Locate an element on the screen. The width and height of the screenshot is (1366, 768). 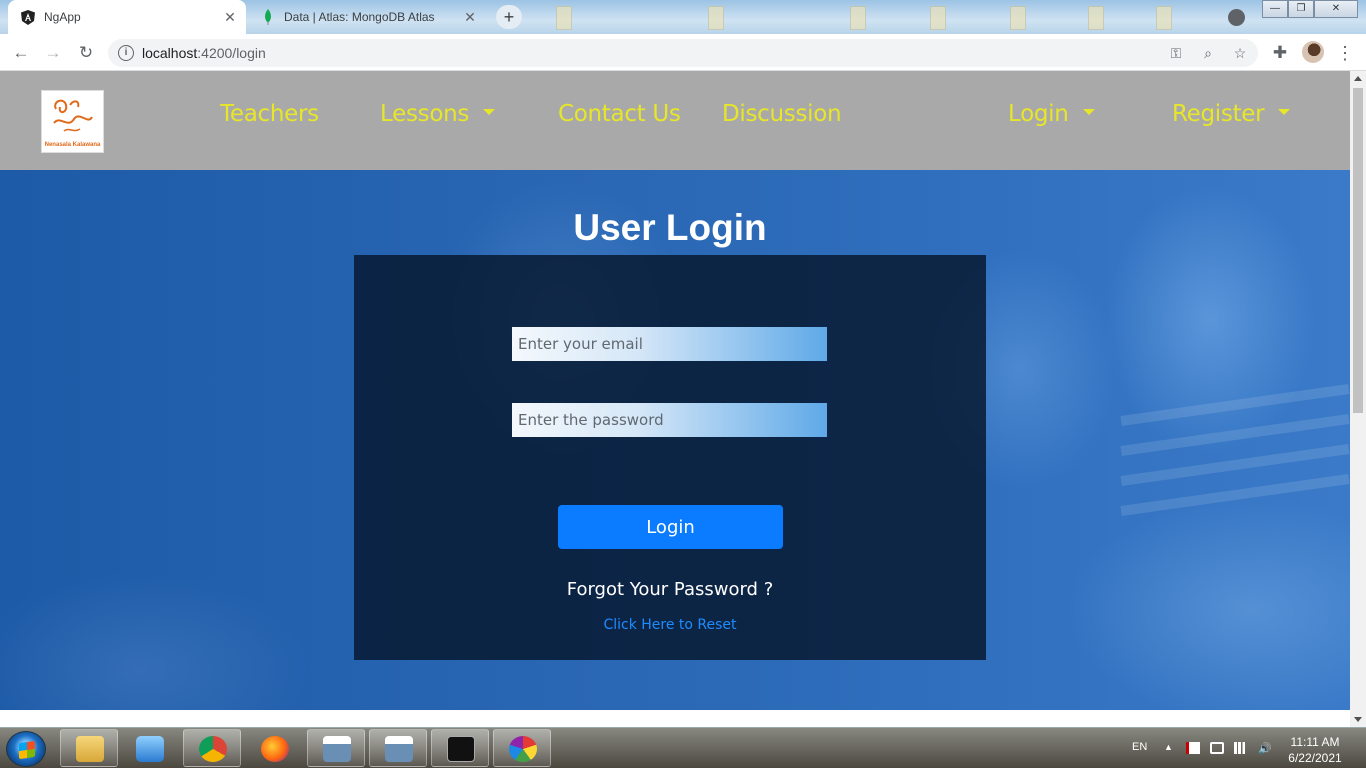
tab-ngapp: NgApp ✕ is located at coordinates (127, 17).